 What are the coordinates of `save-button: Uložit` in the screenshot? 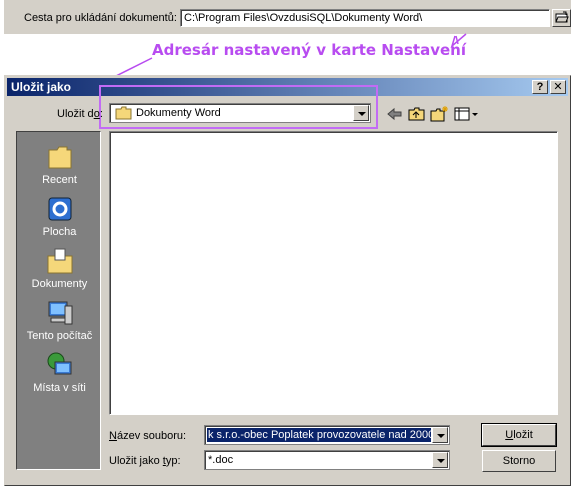 It's located at (519, 435).